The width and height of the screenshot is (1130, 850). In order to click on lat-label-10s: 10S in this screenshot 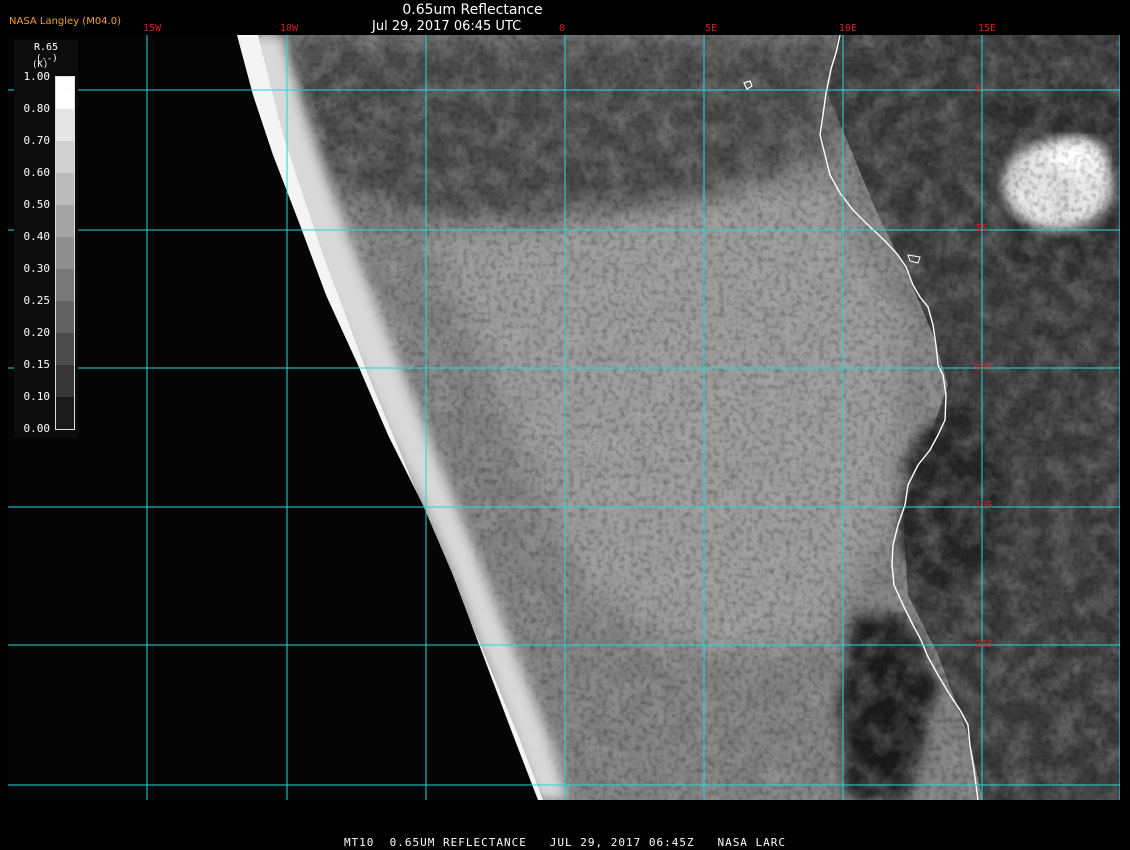, I will do `click(982, 367)`.